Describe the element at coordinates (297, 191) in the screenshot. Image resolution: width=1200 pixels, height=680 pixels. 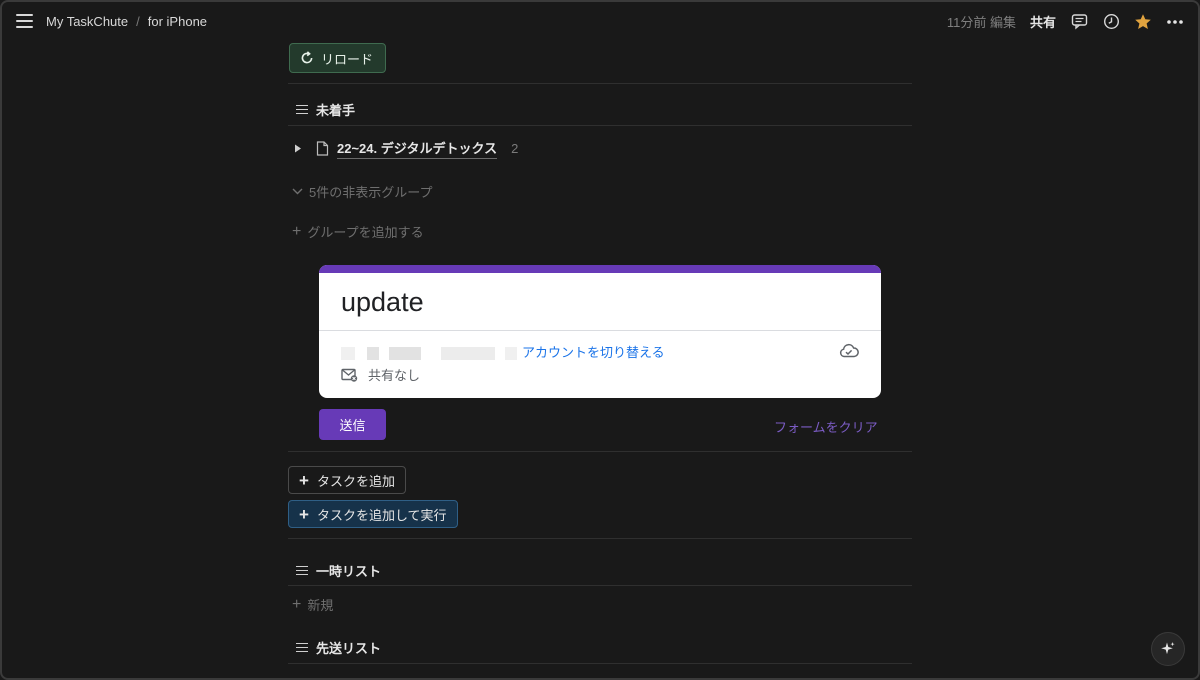
I see `chevron-down-icon` at that location.